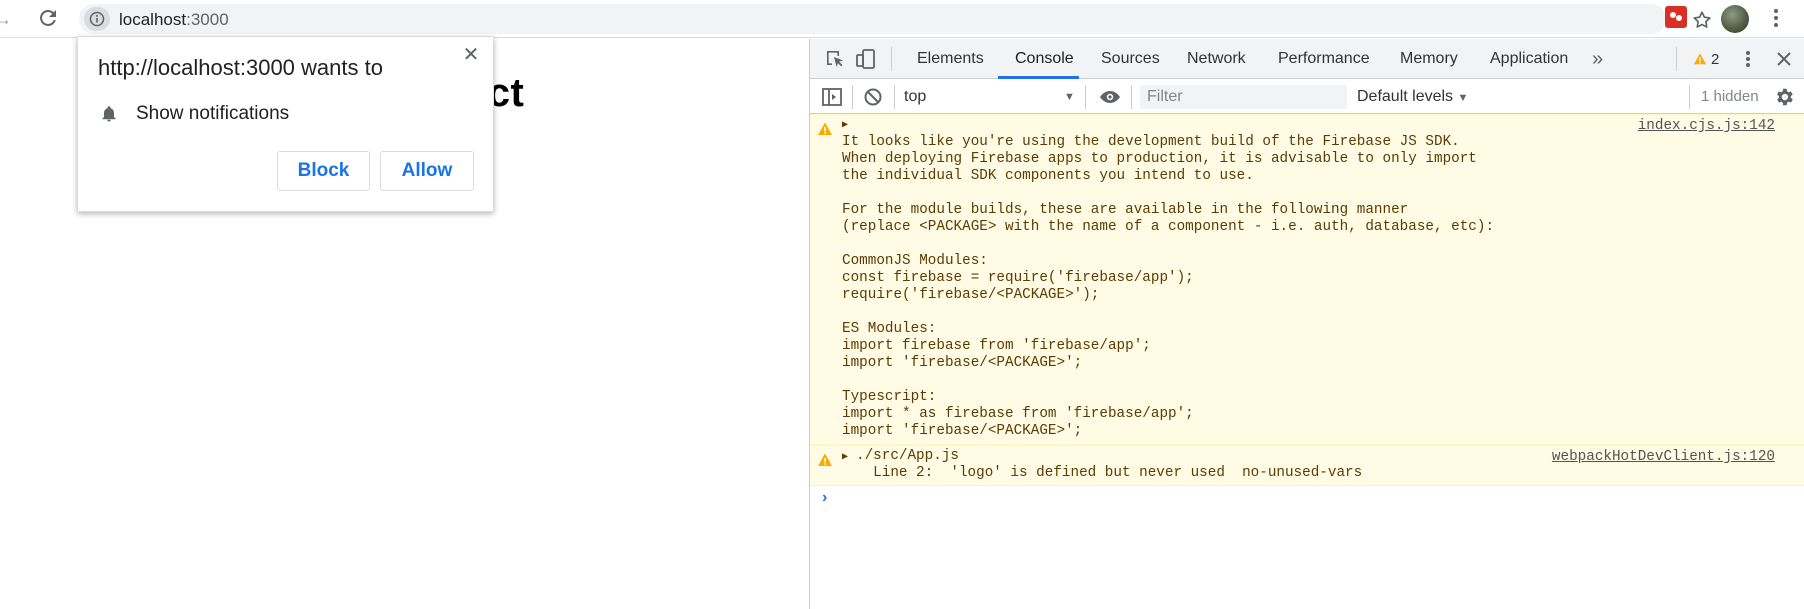 Image resolution: width=1804 pixels, height=609 pixels. I want to click on tab-application: Application, so click(1529, 59).